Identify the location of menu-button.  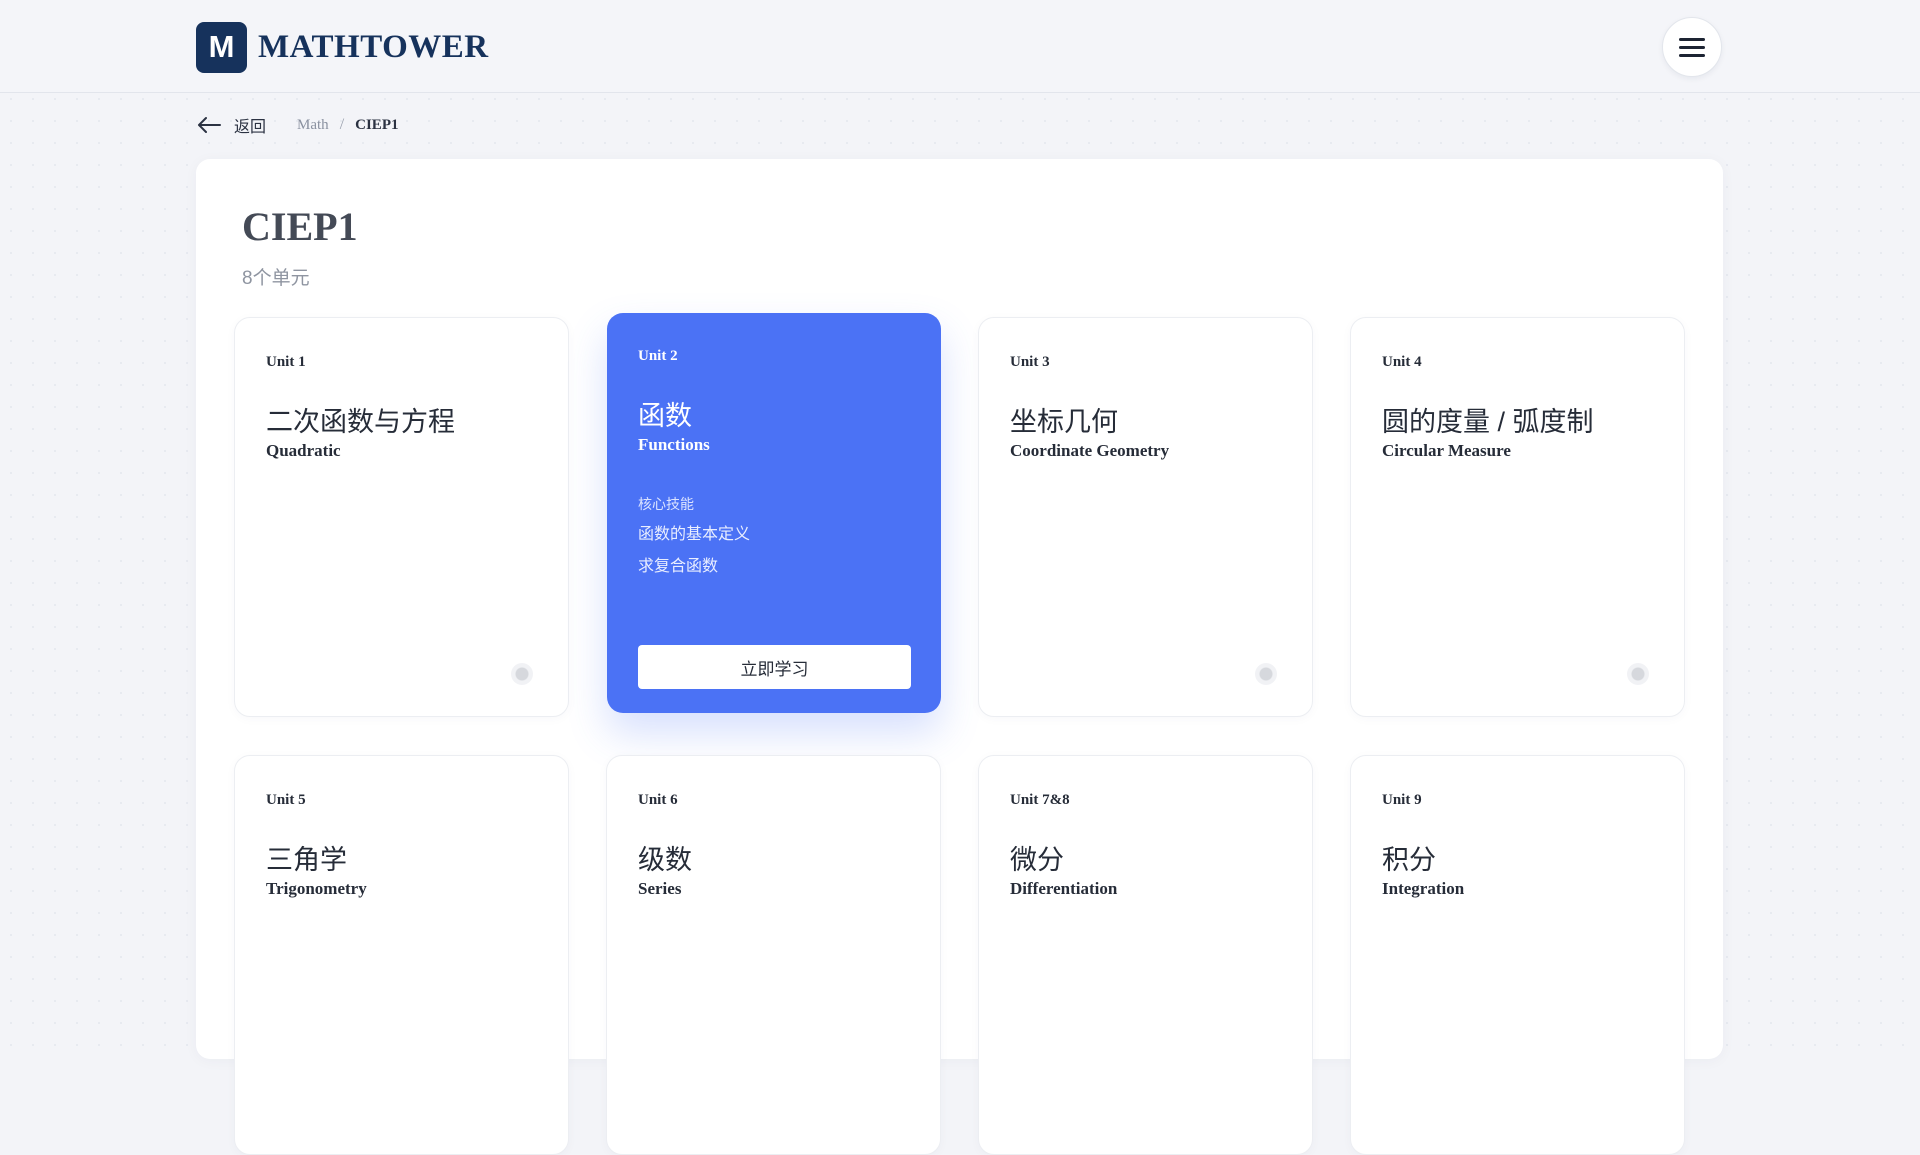
(1692, 47).